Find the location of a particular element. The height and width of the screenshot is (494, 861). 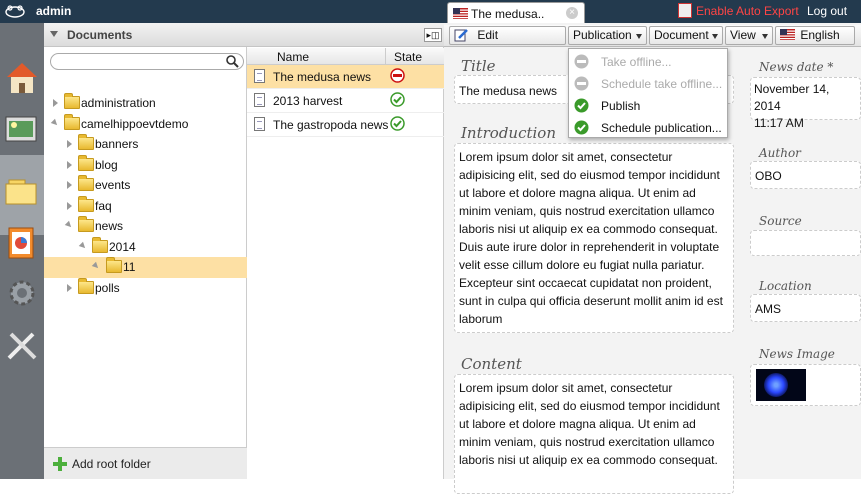

tree-item-11: 11 is located at coordinates (145, 267).